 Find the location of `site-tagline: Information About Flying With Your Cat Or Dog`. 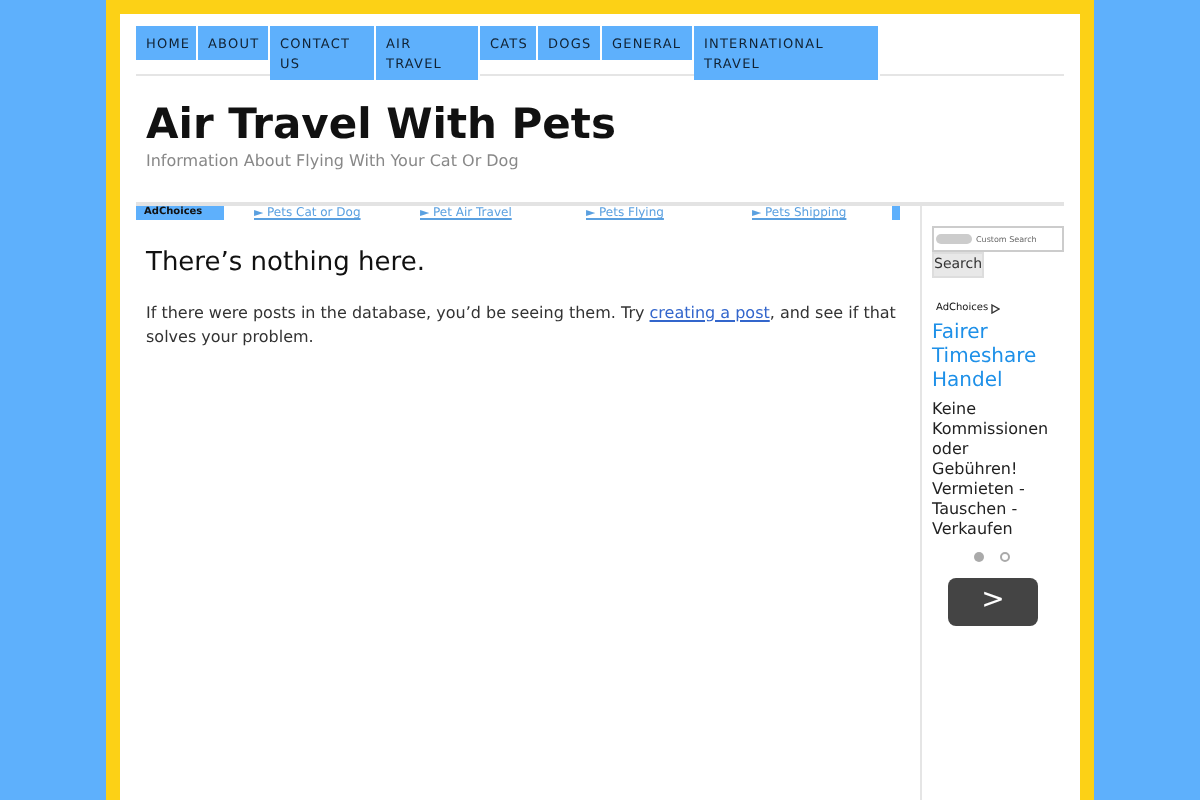

site-tagline: Information About Flying With Your Cat Or Dog is located at coordinates (333, 162).